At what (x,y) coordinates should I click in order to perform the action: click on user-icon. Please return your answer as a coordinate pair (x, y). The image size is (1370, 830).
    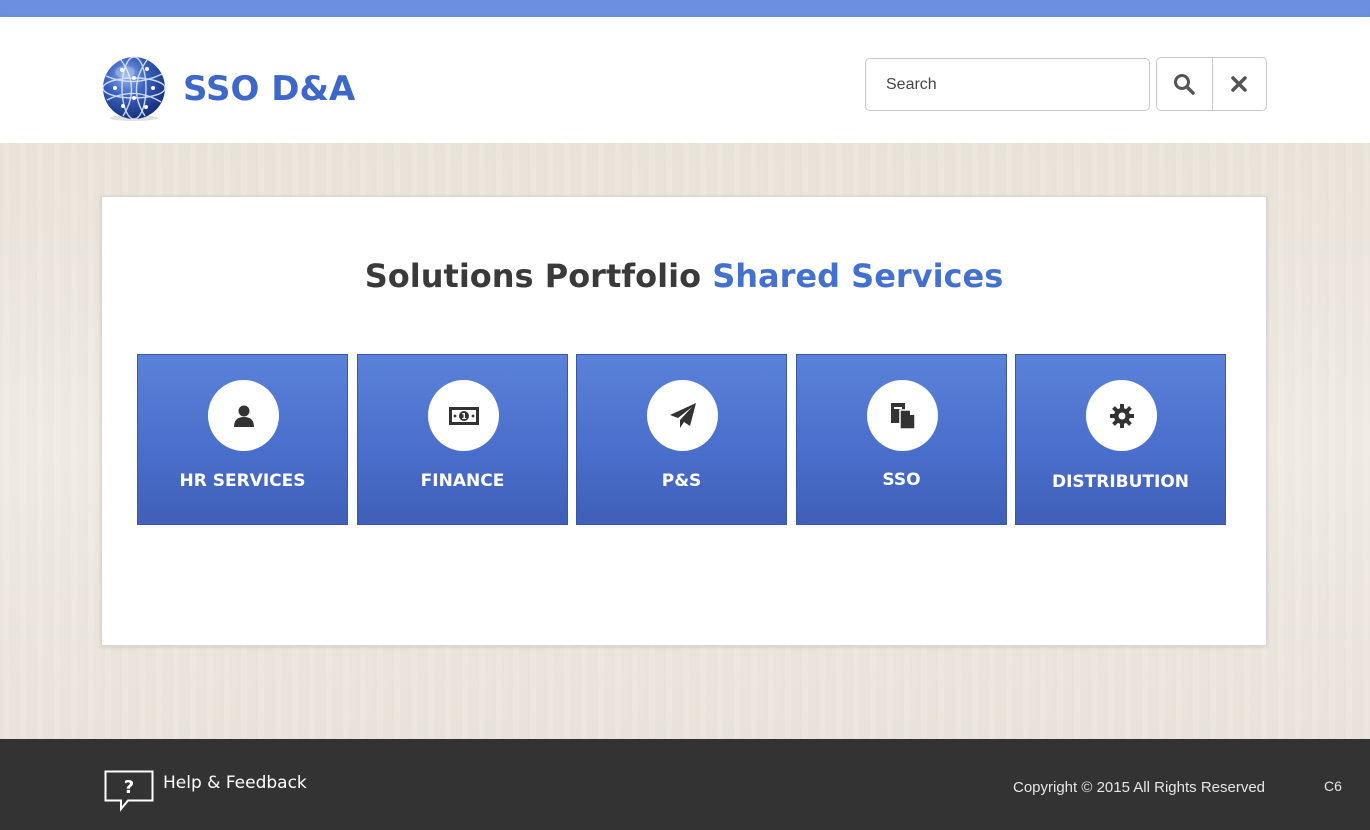
    Looking at the image, I should click on (243, 416).